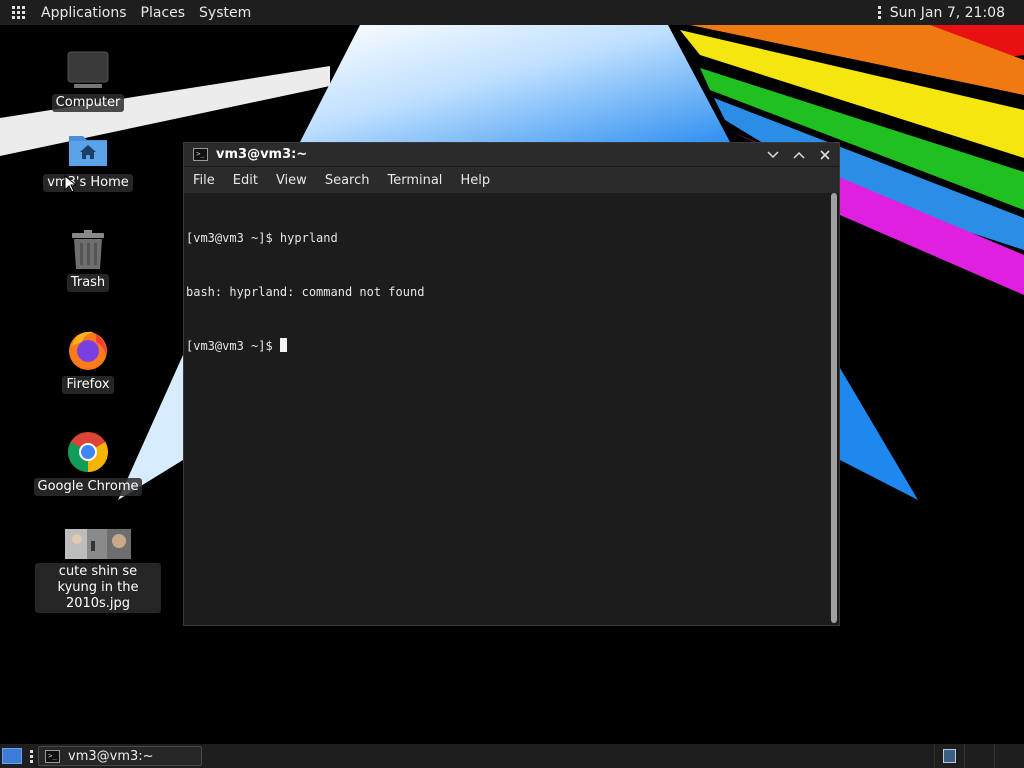 The width and height of the screenshot is (1024, 768). I want to click on desktop-icon-home: vm3's Home, so click(88, 161).